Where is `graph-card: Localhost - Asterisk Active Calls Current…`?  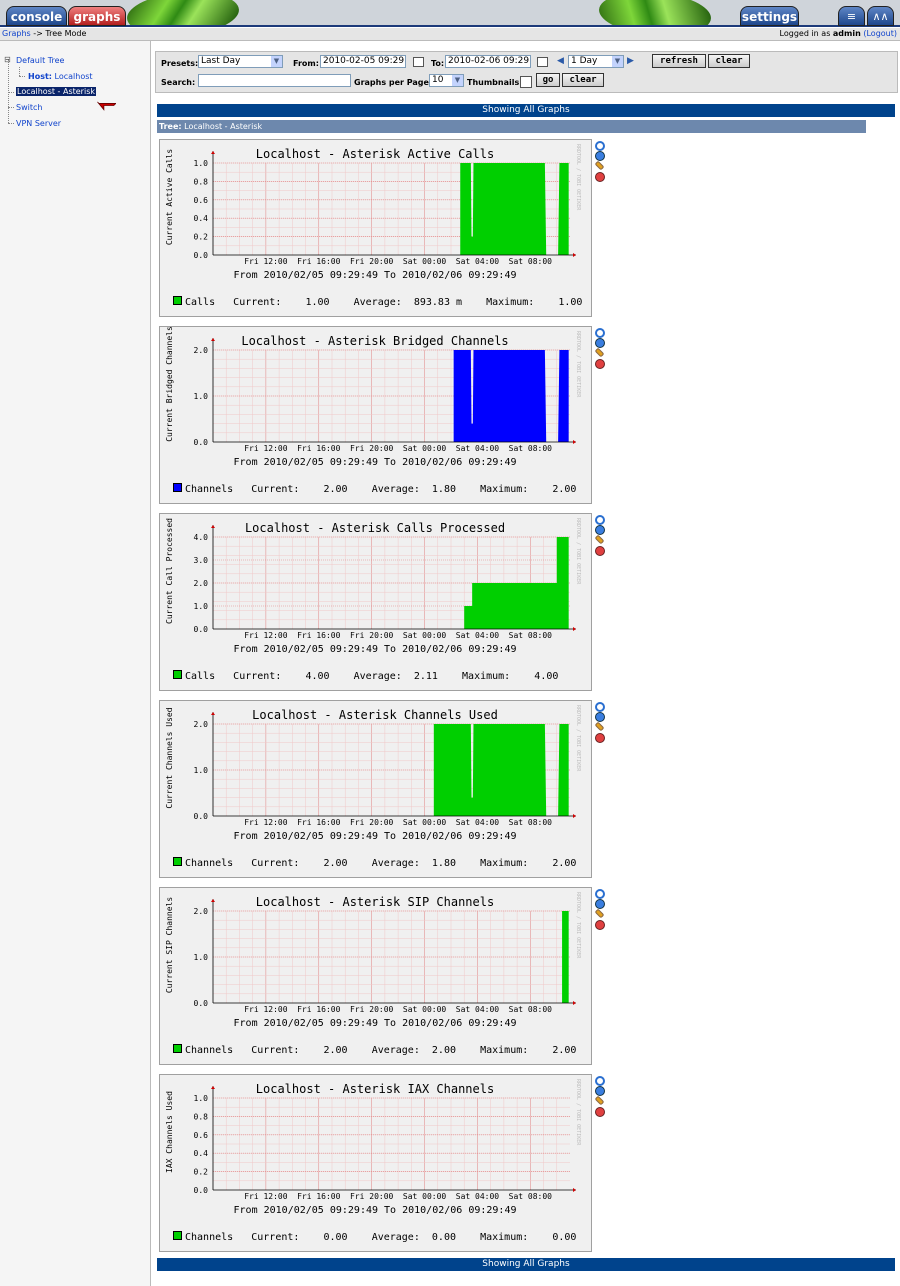
graph-card: Localhost - Asterisk Active Calls Current… is located at coordinates (375, 228).